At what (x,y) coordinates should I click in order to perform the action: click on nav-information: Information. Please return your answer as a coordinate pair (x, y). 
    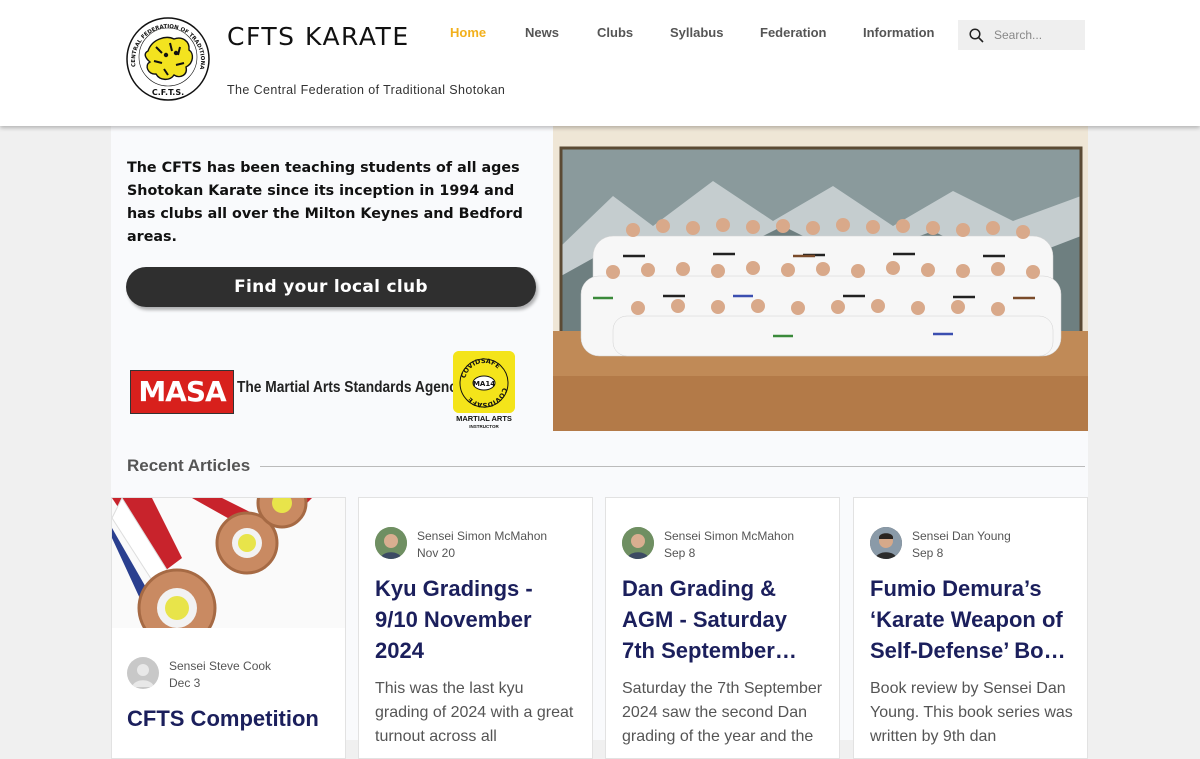
    Looking at the image, I should click on (899, 32).